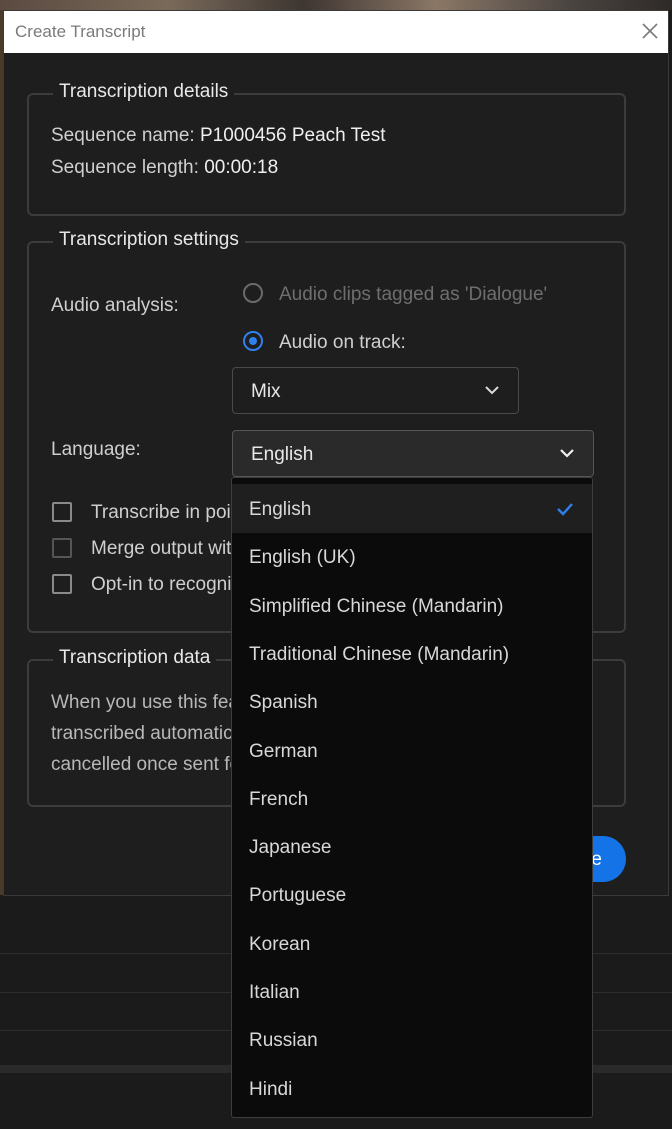 The image size is (672, 1129). What do you see at coordinates (565, 509) in the screenshot?
I see `checkmark-icon` at bounding box center [565, 509].